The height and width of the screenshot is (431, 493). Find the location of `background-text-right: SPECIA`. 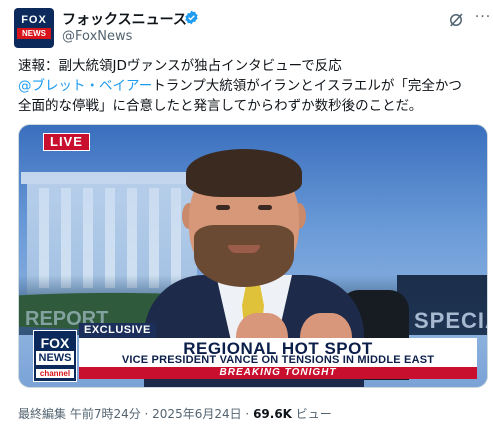

background-text-right: SPECIA is located at coordinates (450, 320).